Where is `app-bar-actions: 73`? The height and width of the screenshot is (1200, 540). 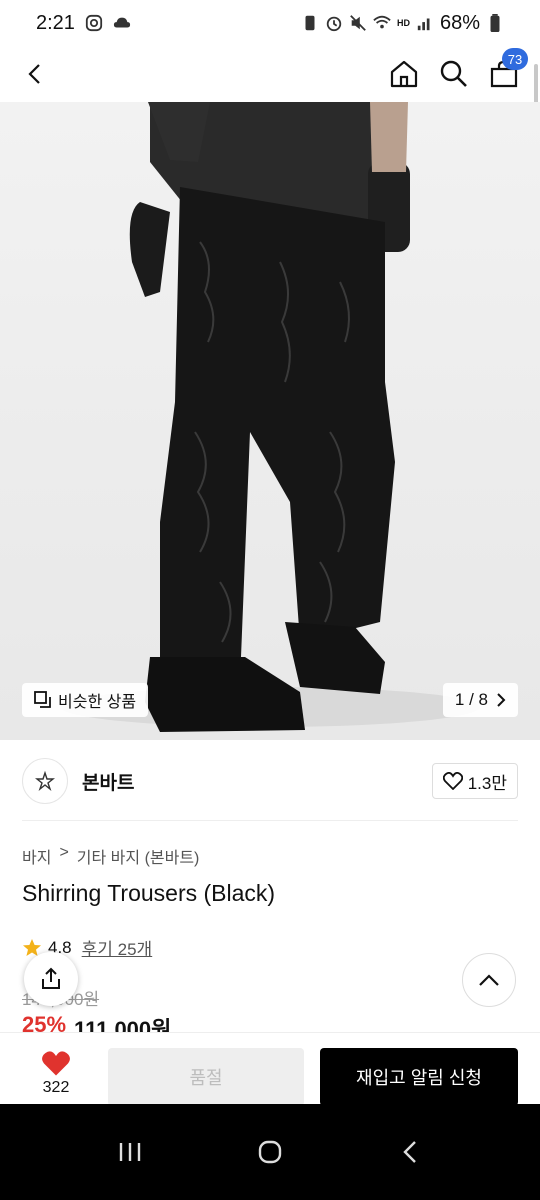
app-bar-actions: 73 is located at coordinates (458, 69).